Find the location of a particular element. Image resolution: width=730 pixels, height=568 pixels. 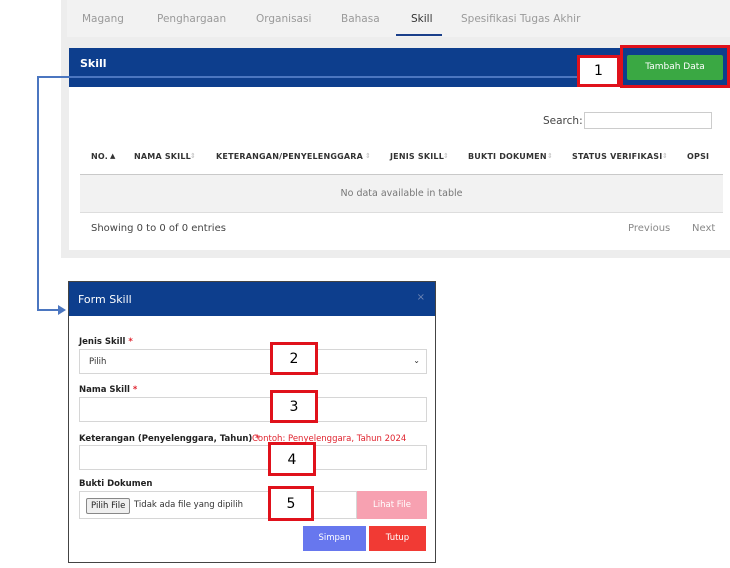

annotation-number: 5 is located at coordinates (291, 504).